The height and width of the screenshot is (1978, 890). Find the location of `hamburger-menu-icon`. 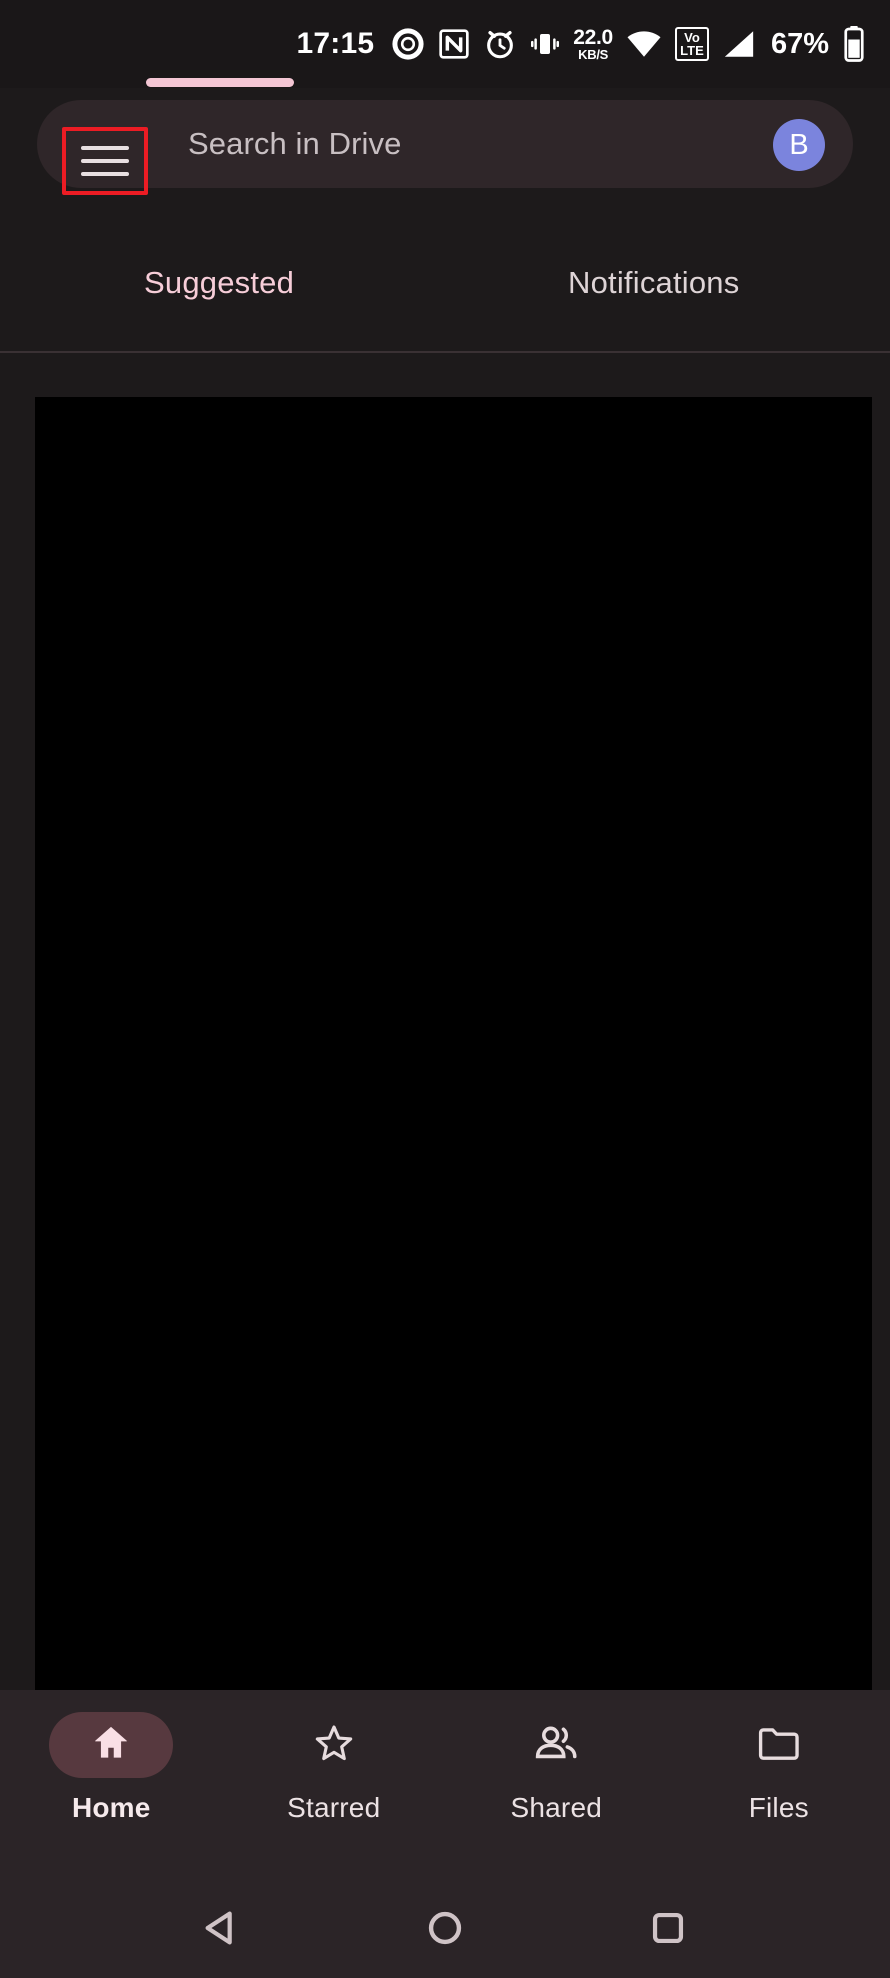

hamburger-menu-icon is located at coordinates (105, 161).